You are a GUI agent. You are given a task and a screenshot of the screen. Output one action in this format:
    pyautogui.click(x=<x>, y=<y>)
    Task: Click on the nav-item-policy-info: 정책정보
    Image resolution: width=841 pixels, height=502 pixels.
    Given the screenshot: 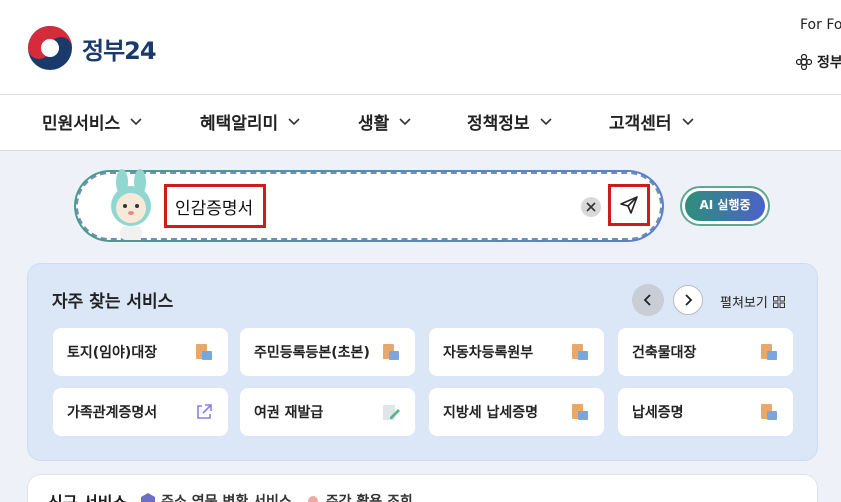 What is the action you would take?
    pyautogui.click(x=509, y=121)
    